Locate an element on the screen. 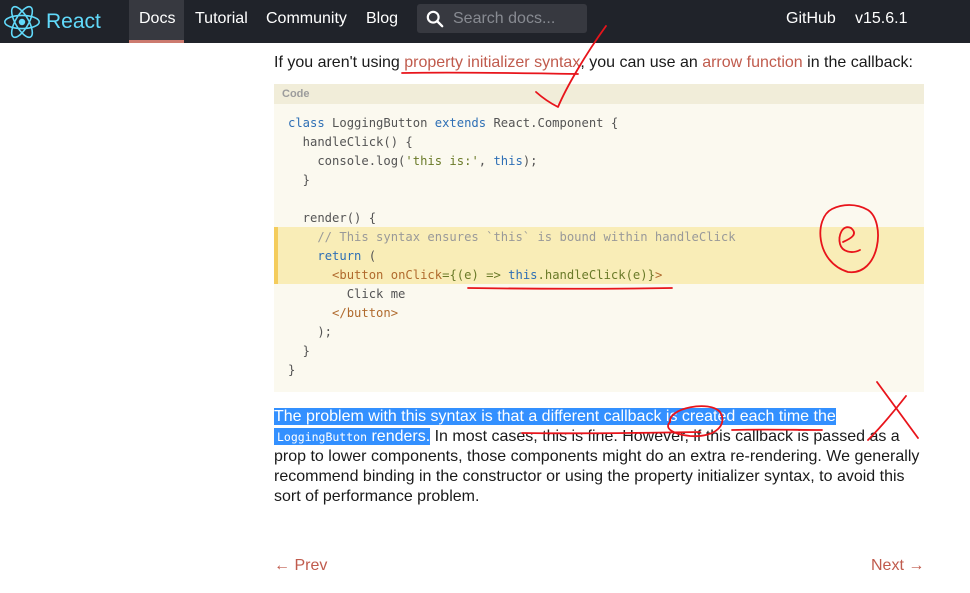 The height and width of the screenshot is (593, 970). react-logo-icon is located at coordinates (22, 21).